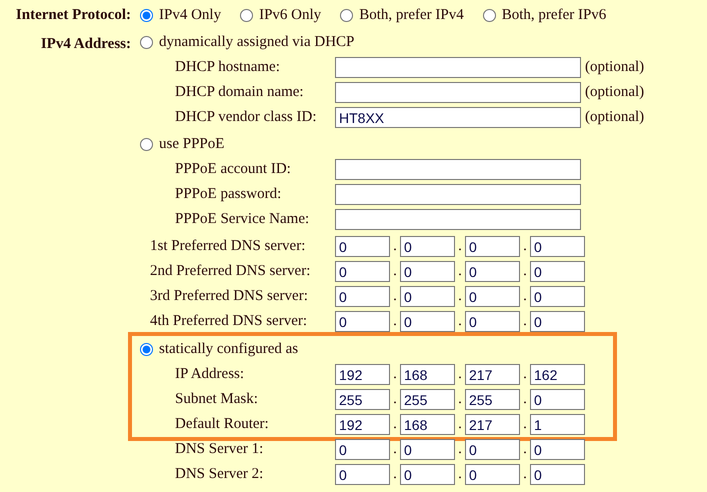 Image resolution: width=707 pixels, height=492 pixels. I want to click on field-label: 3rd Preferred DNS server:, so click(229, 296).